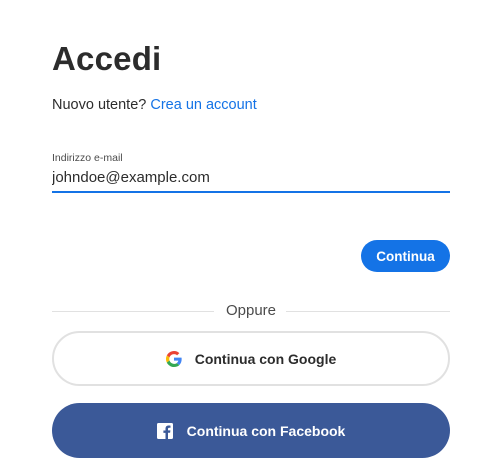  What do you see at coordinates (405, 256) in the screenshot?
I see `continue-button: Continua` at bounding box center [405, 256].